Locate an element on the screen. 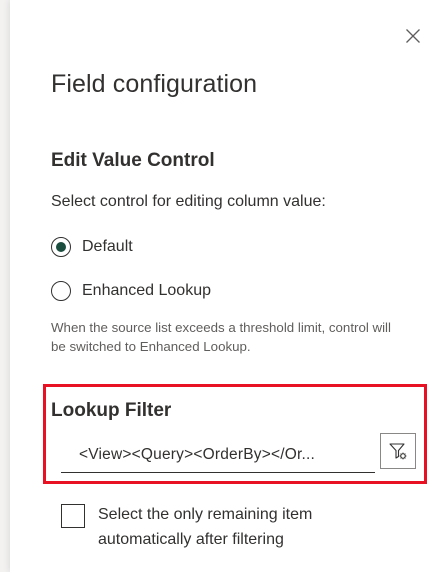  filter-settings-button is located at coordinates (398, 451).